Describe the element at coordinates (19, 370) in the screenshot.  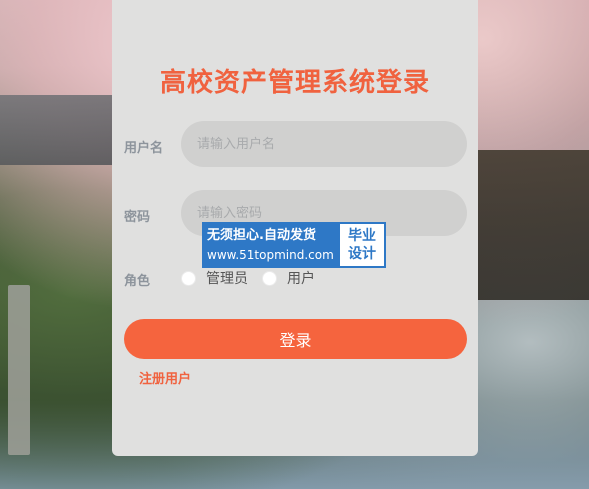
I see `background-stone-pillar` at that location.